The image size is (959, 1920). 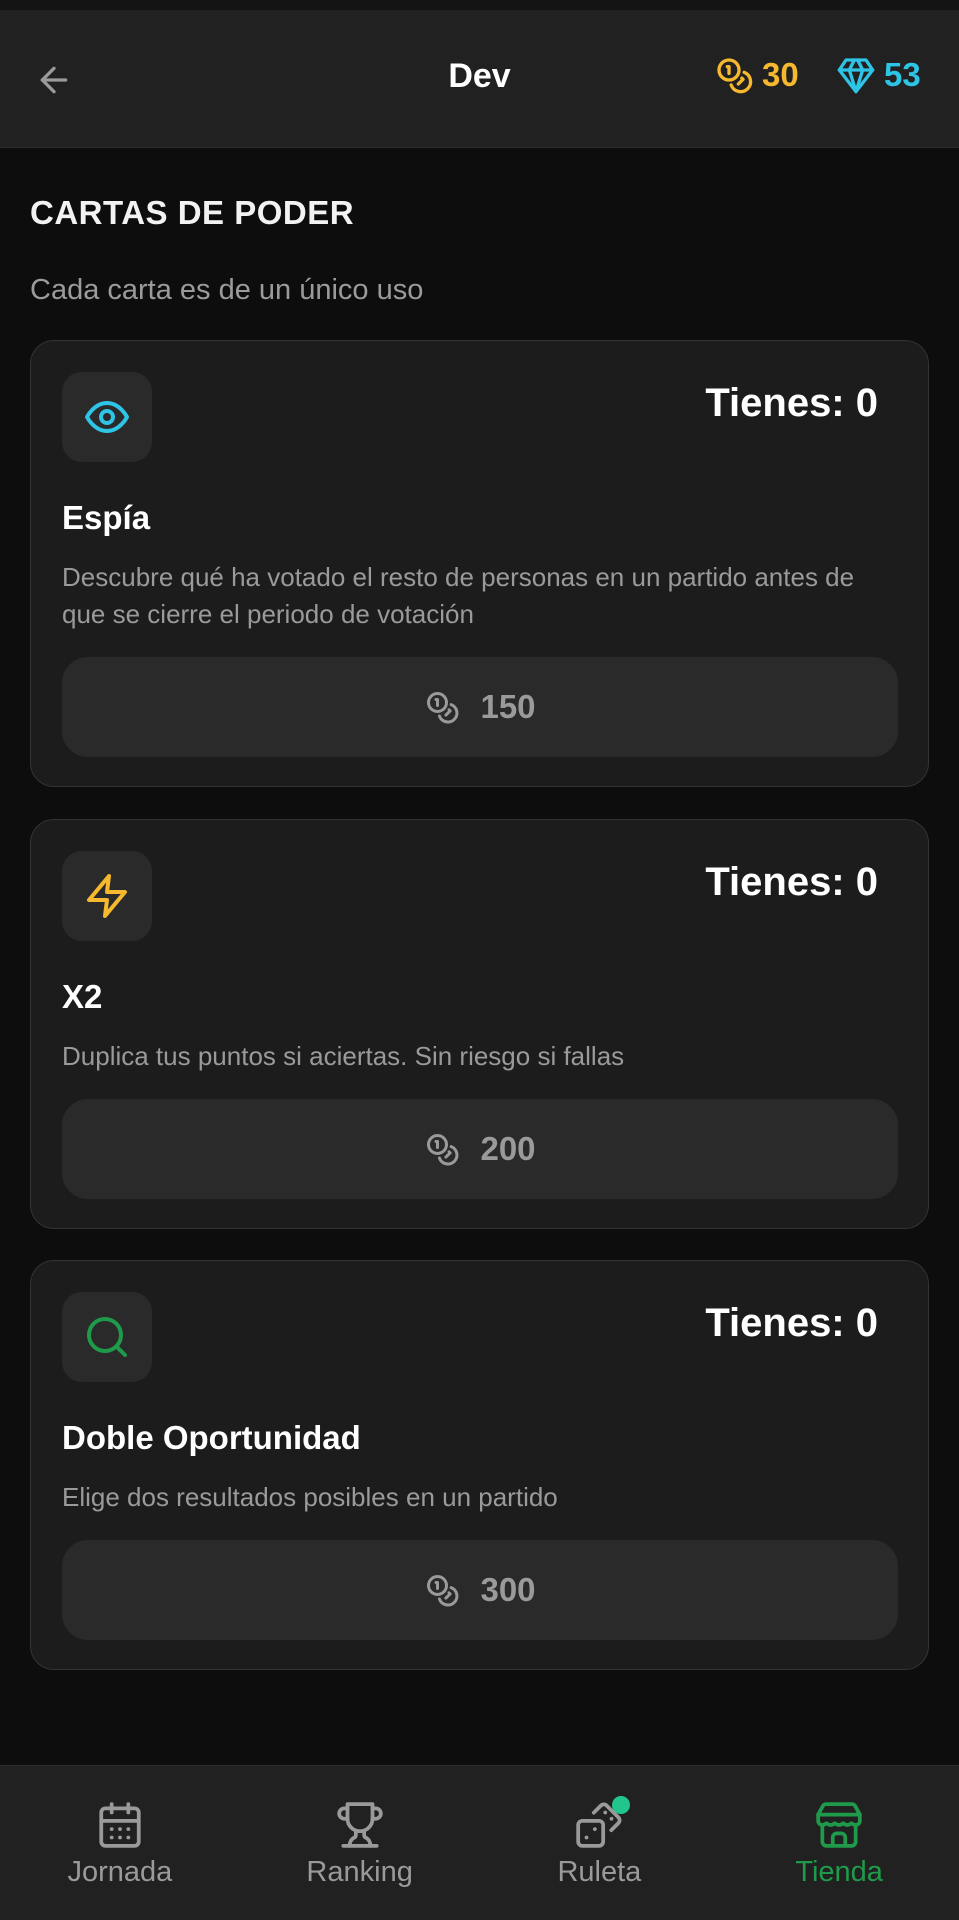 What do you see at coordinates (508, 706) in the screenshot?
I see `price: 150` at bounding box center [508, 706].